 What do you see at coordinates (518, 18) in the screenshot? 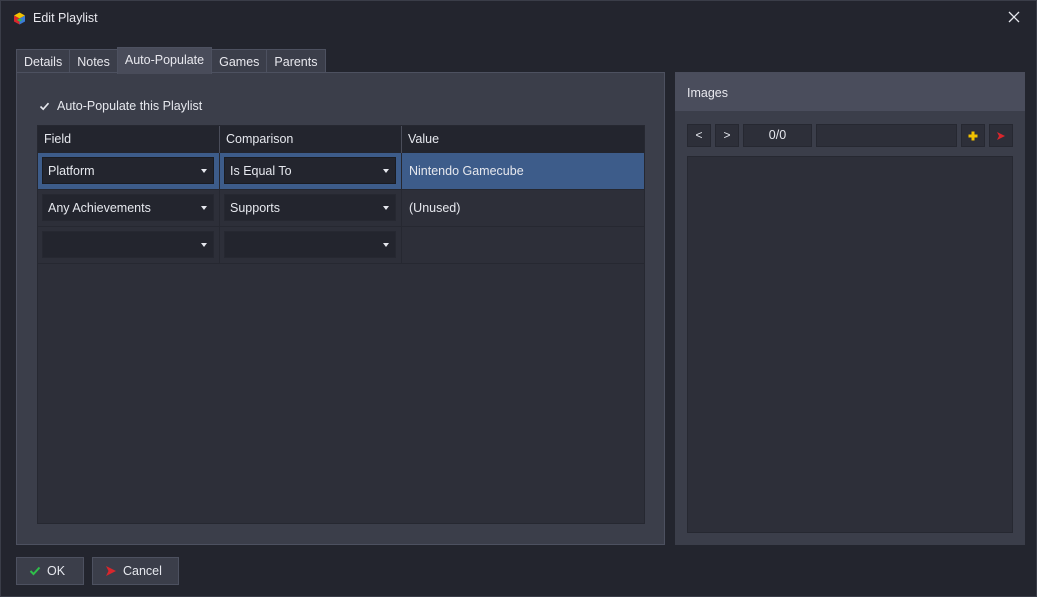
I see `title-bar: Edit Playlist` at bounding box center [518, 18].